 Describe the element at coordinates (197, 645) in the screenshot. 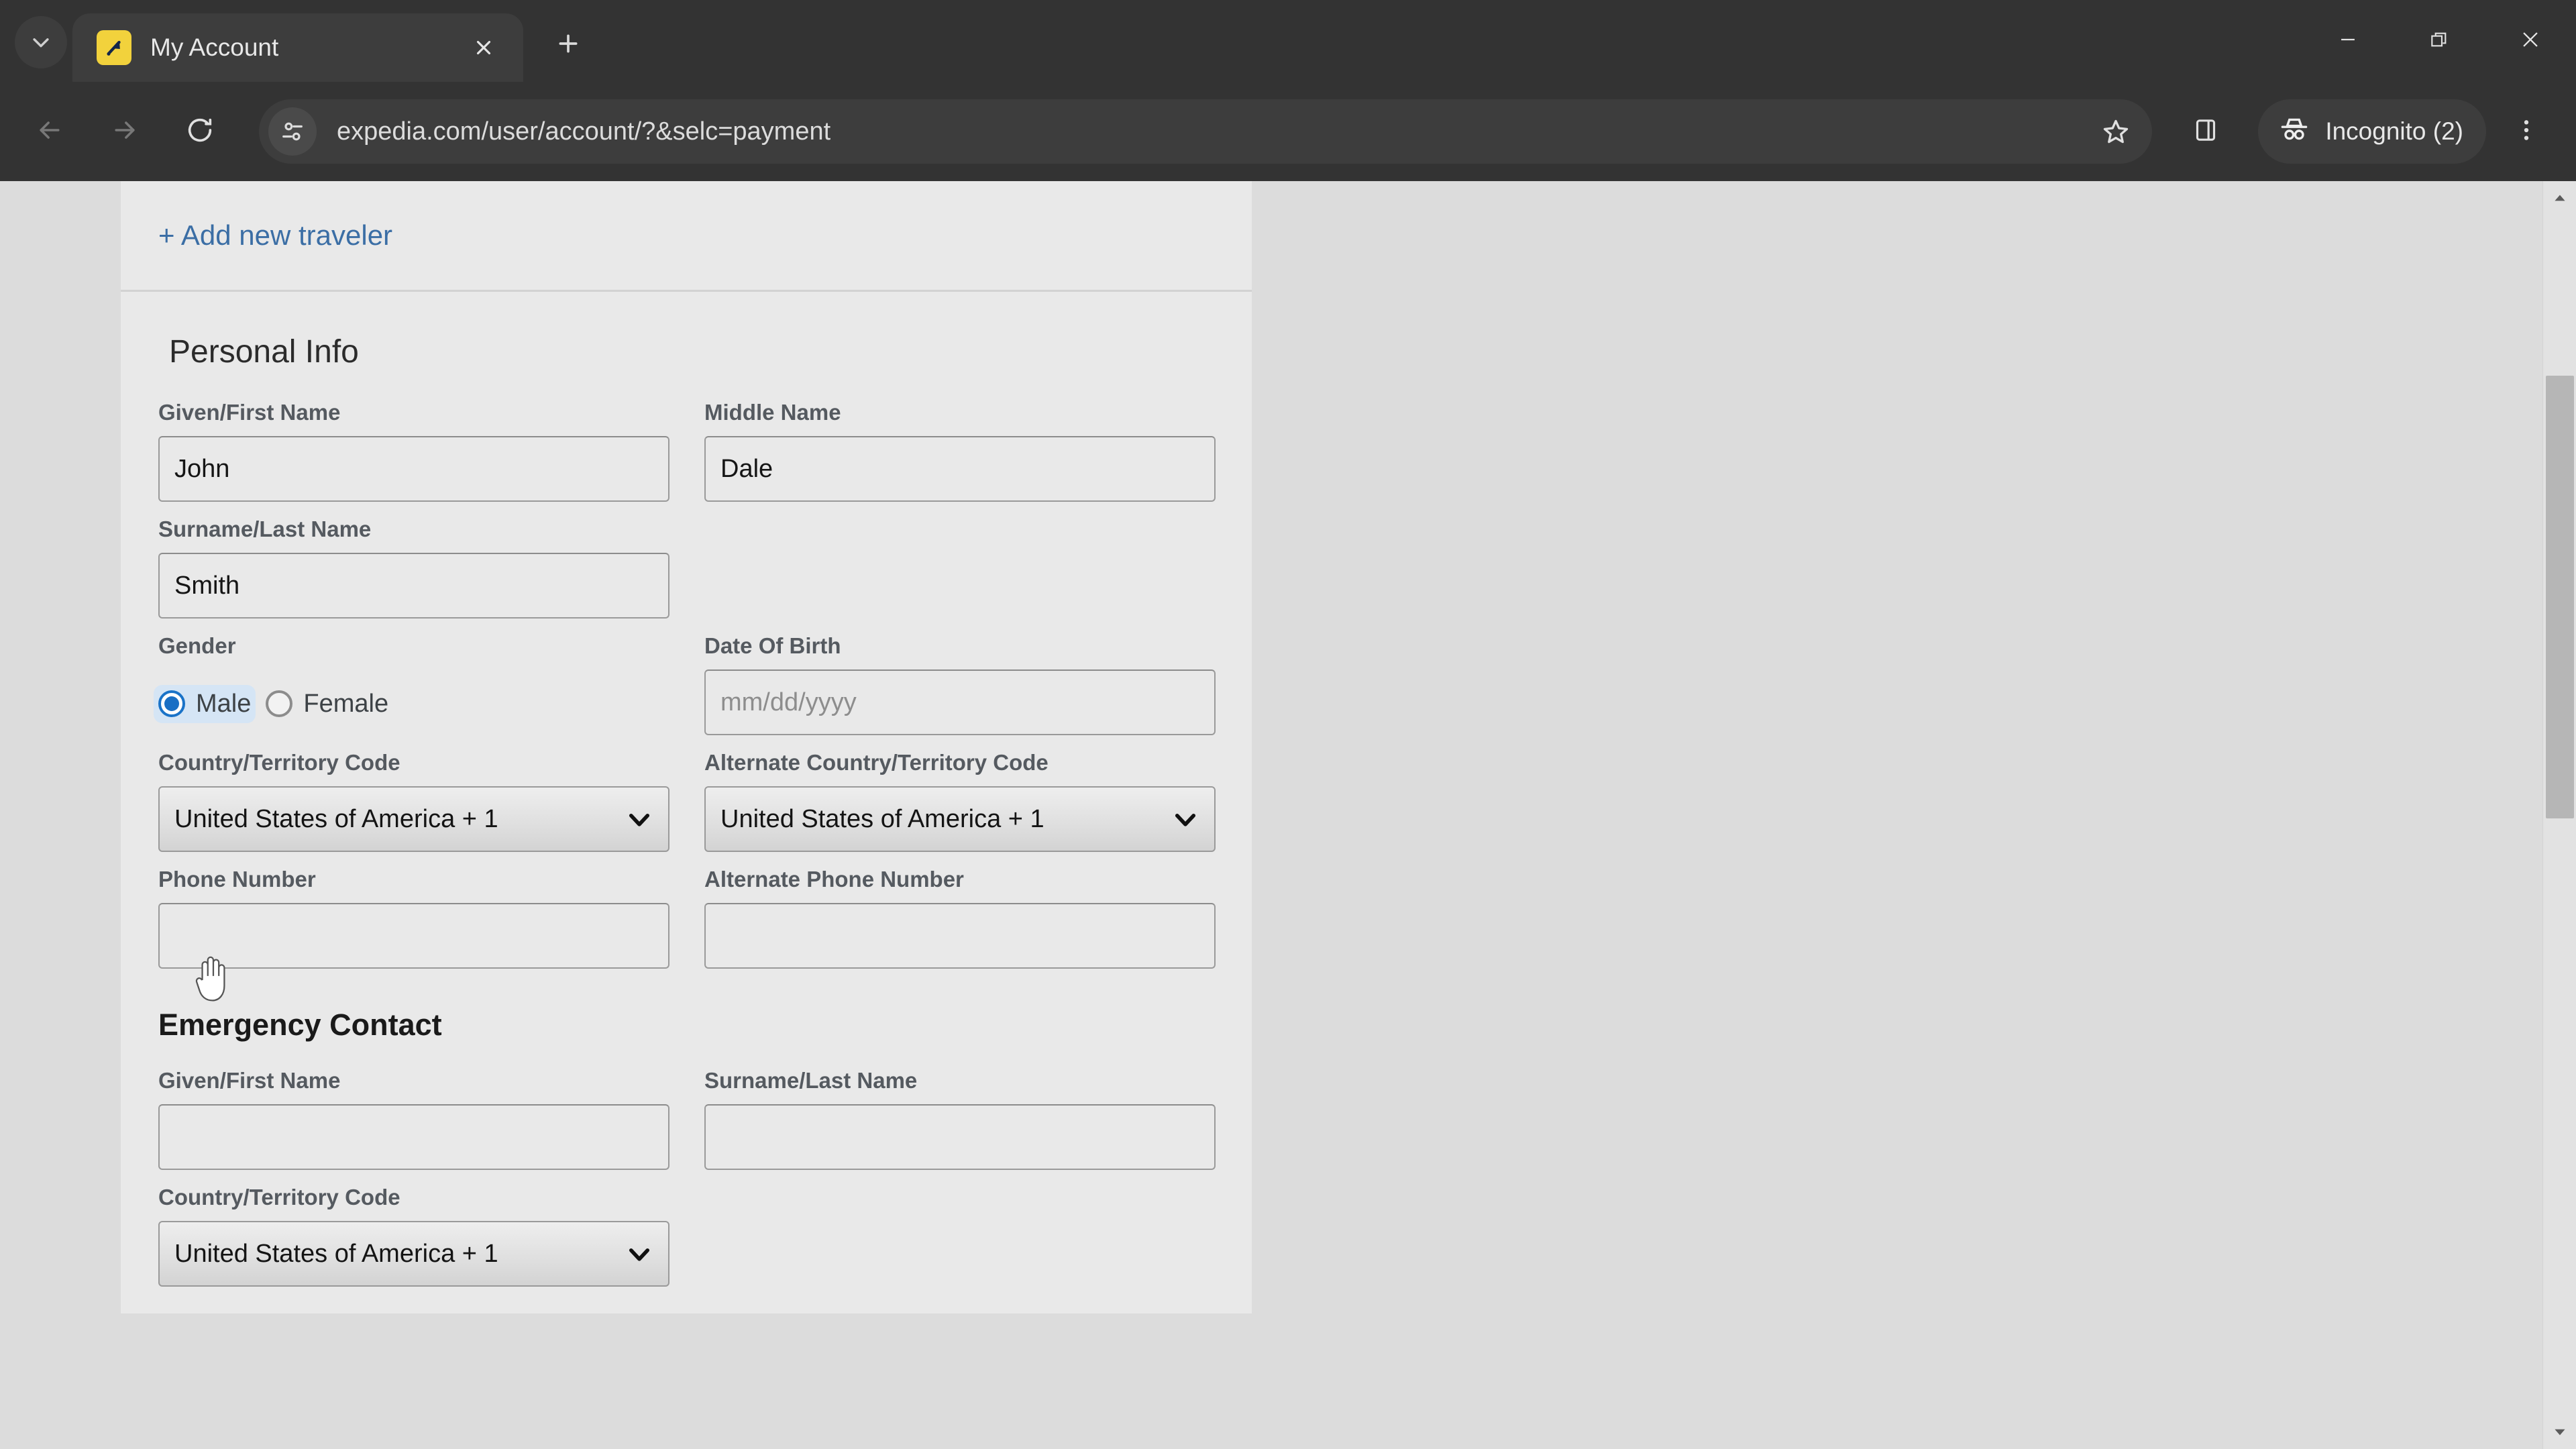

I see `field-label: Gender` at that location.